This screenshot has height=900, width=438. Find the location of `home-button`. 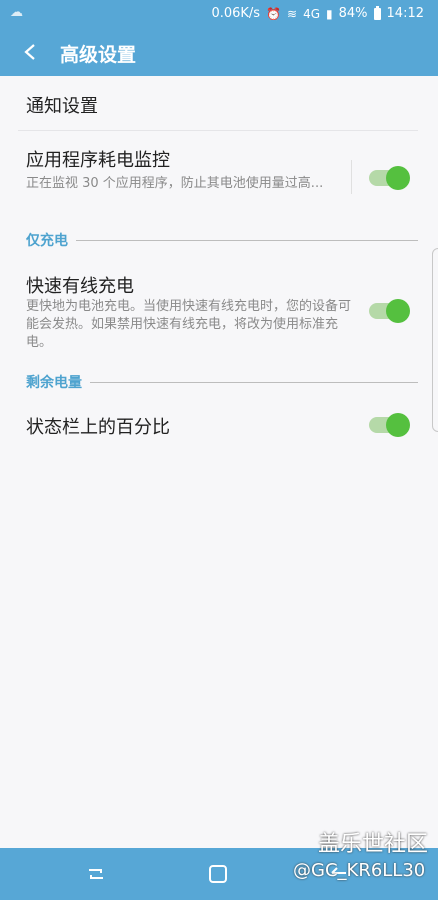

home-button is located at coordinates (218, 874).